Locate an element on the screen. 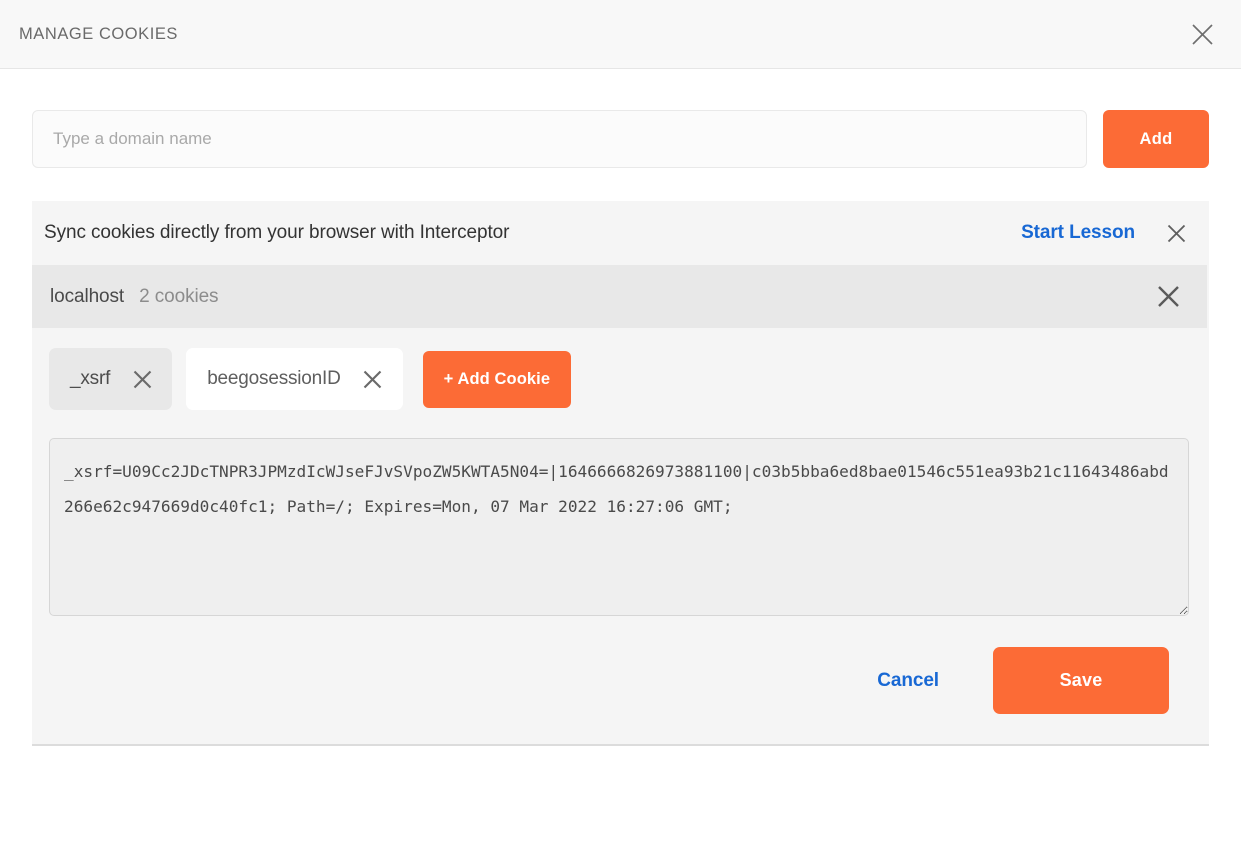 This screenshot has height=859, width=1241. start-lesson-link: Start Lesson is located at coordinates (1078, 233).